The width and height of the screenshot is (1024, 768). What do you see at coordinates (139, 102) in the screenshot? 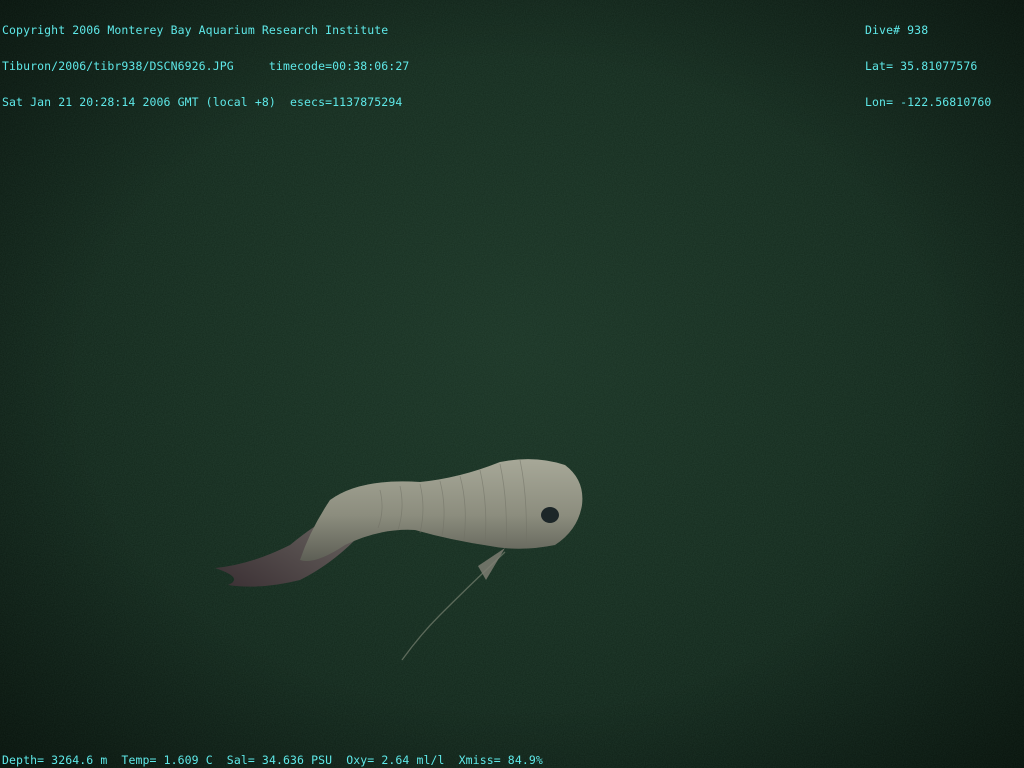
I see `datetime: Sat Jan 21 20:28:14 2006 GMT (local +8)` at bounding box center [139, 102].